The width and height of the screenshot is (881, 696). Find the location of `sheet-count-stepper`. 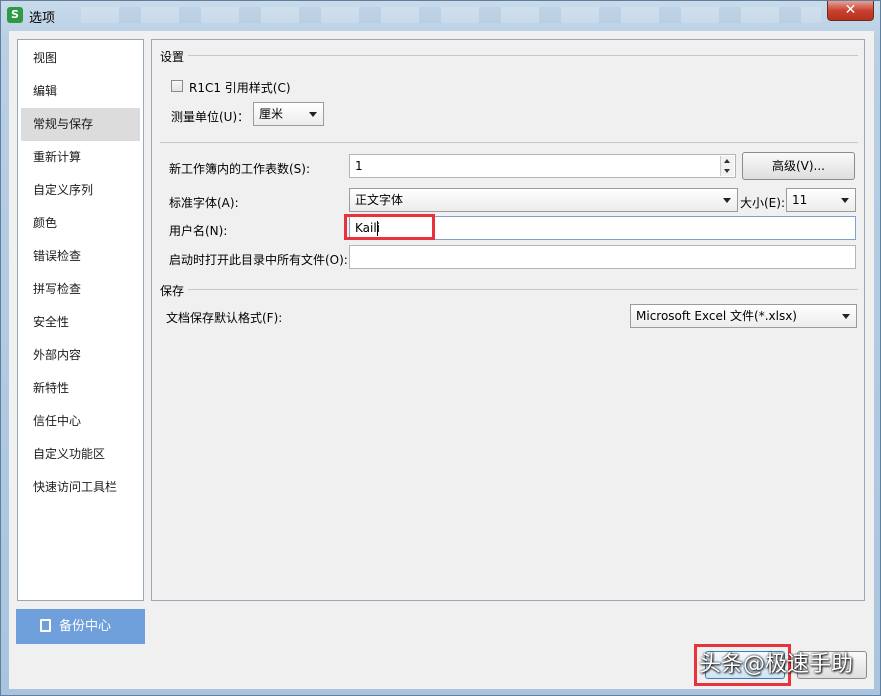

sheet-count-stepper is located at coordinates (727, 166).